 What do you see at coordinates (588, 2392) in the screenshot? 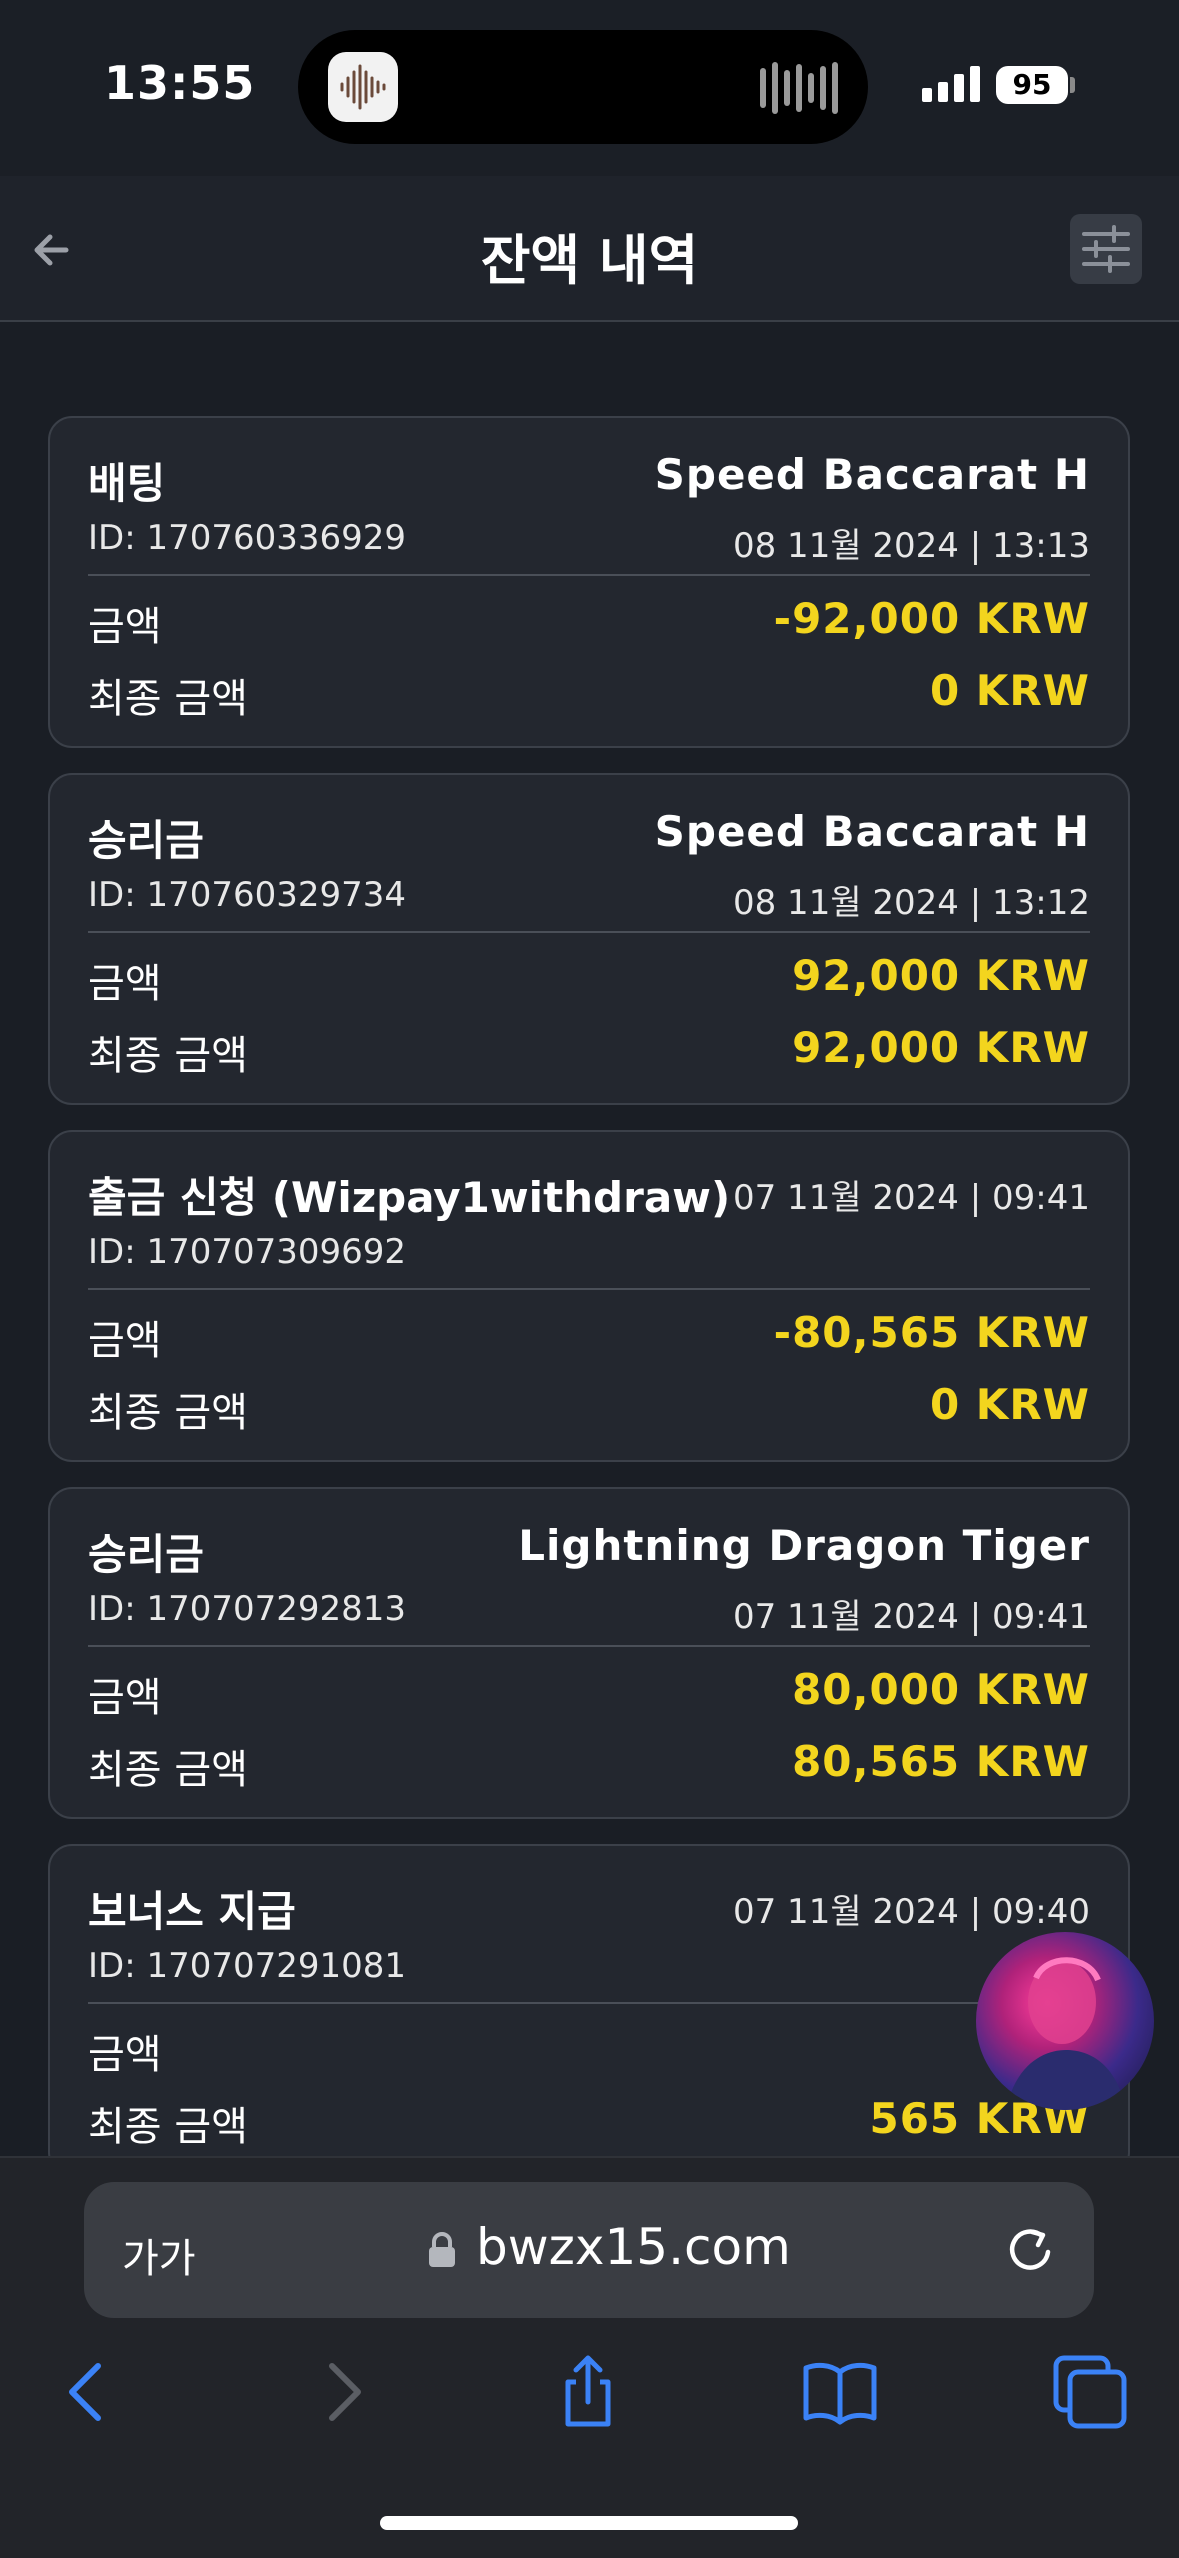
I see `share-icon` at bounding box center [588, 2392].